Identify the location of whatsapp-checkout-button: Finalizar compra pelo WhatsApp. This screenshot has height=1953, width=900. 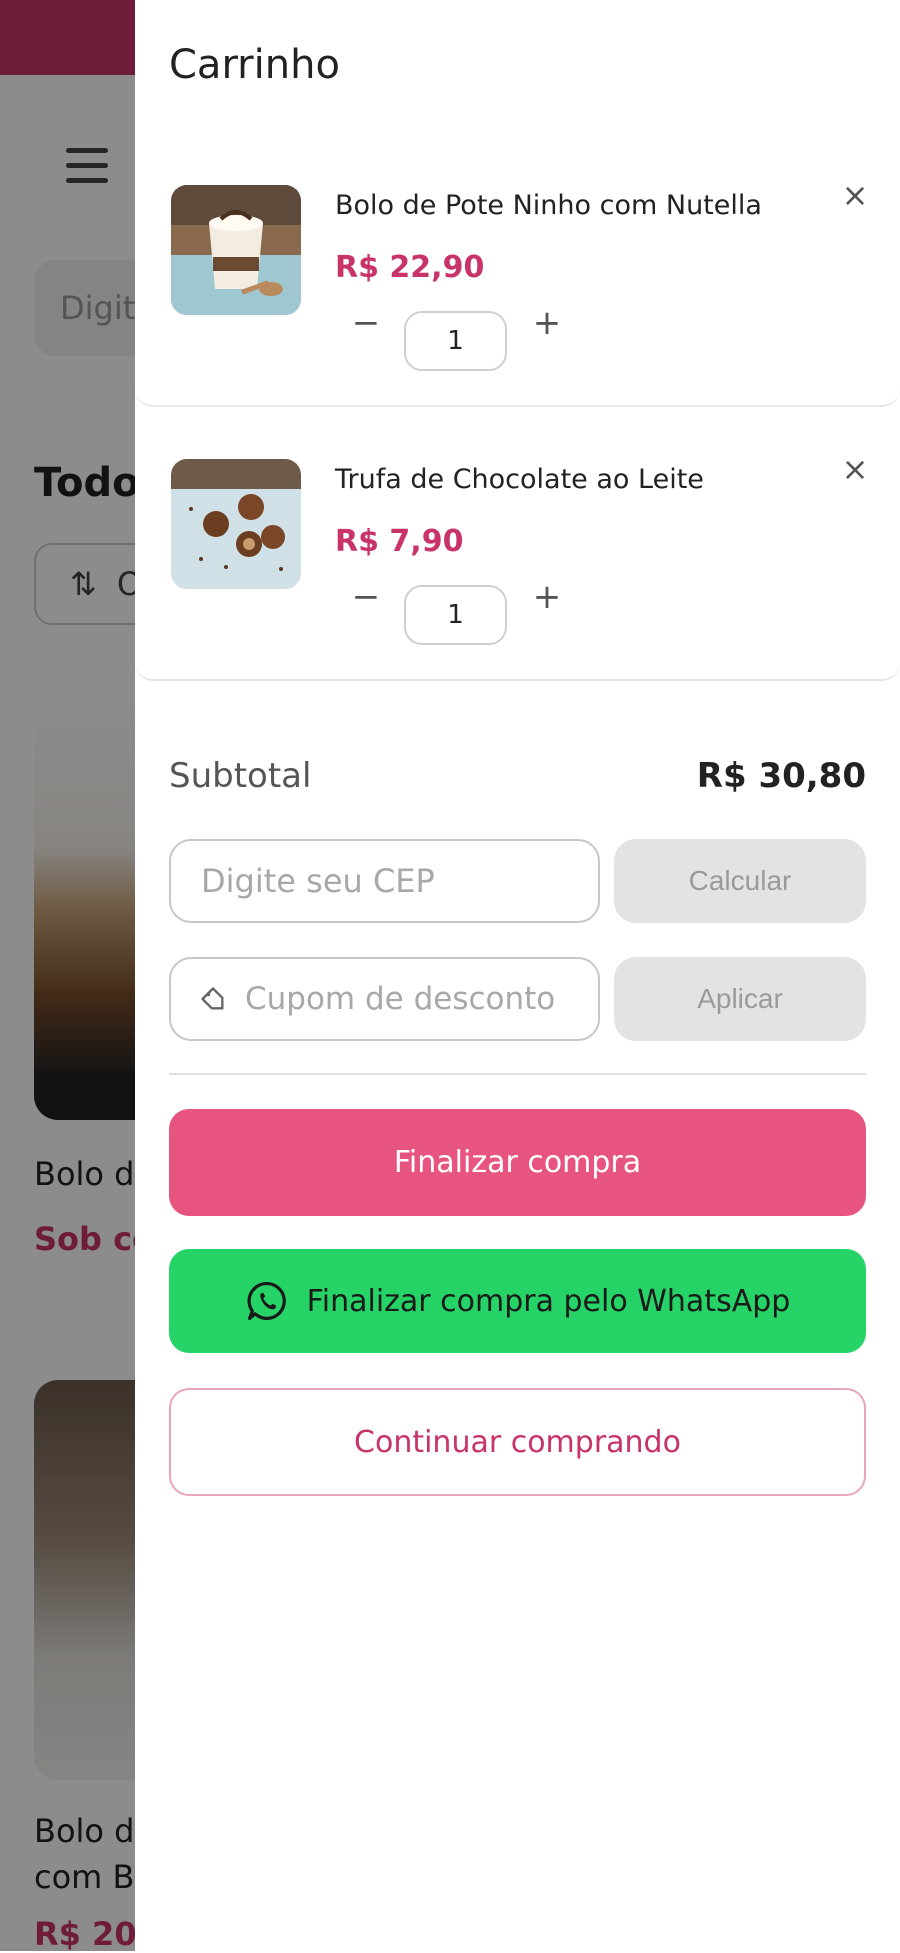
(517, 1301).